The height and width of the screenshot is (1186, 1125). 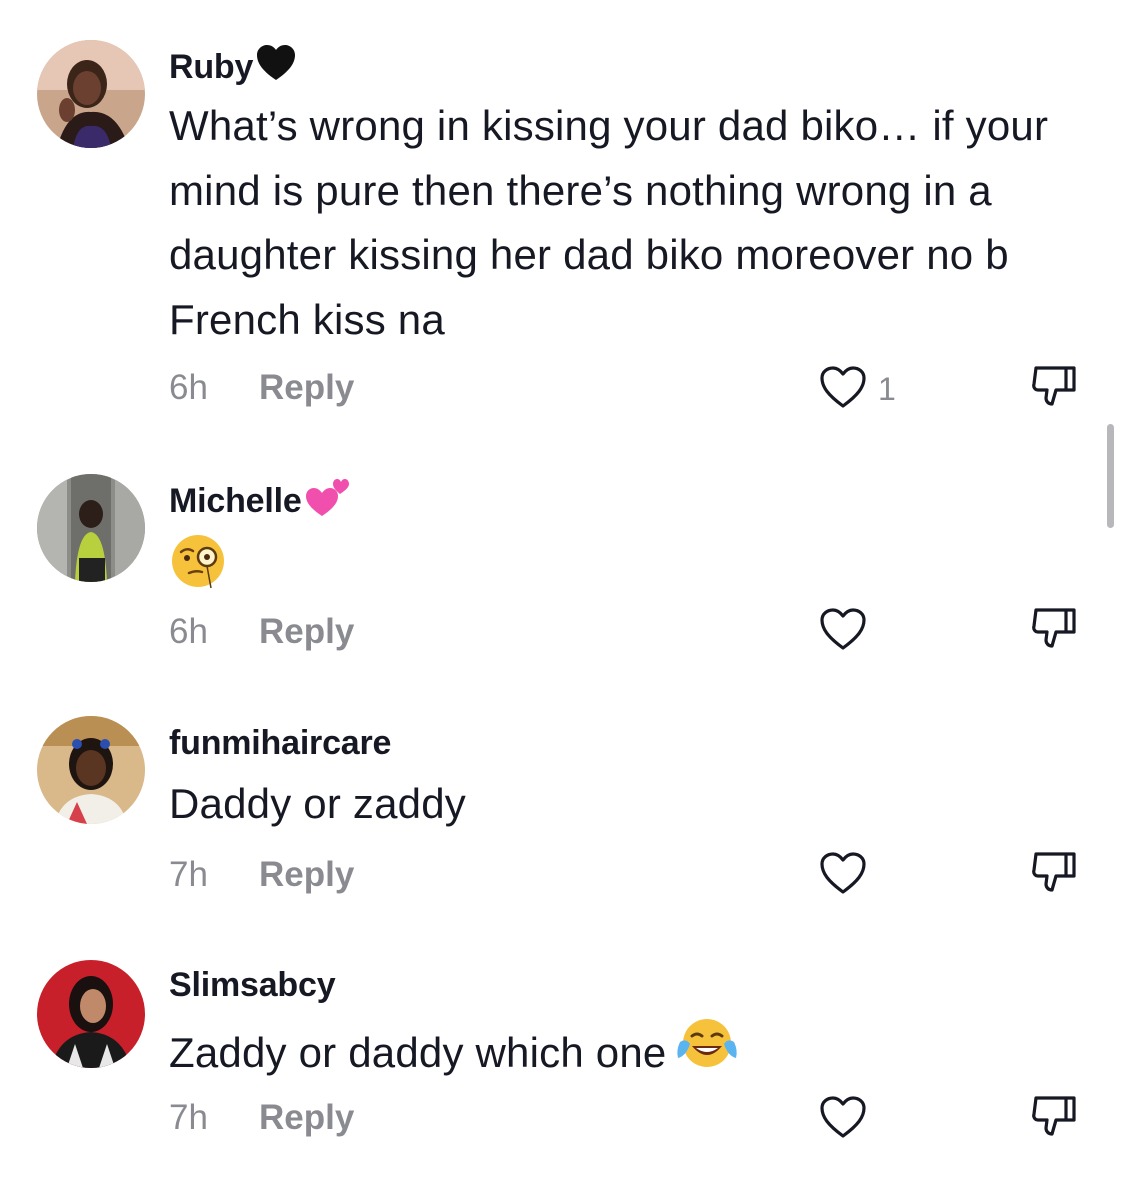 I want to click on comment-username: funmihaircare, so click(x=280, y=743).